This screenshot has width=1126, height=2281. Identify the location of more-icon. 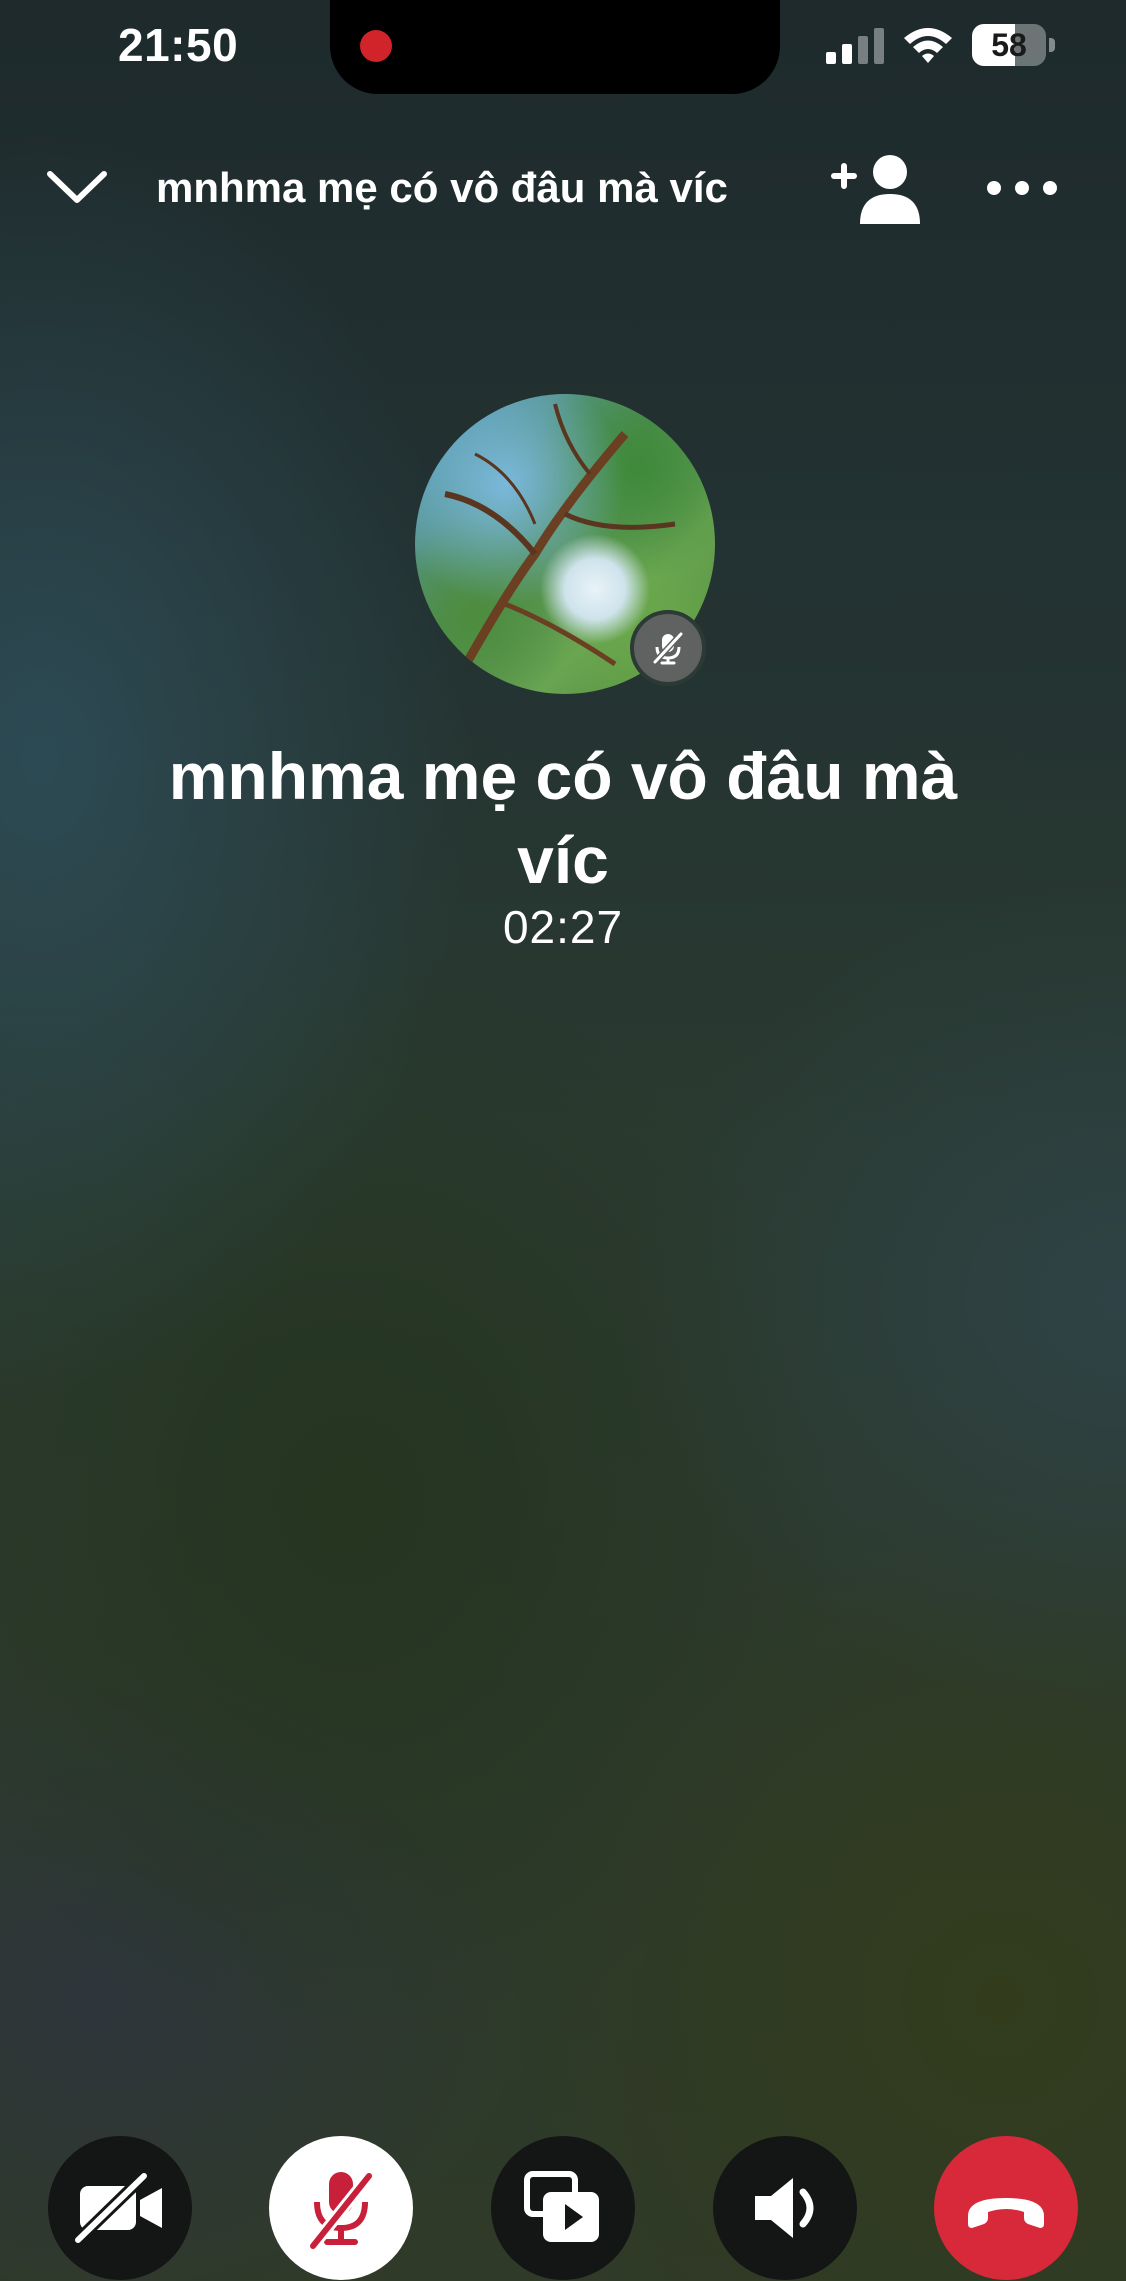
(1022, 188).